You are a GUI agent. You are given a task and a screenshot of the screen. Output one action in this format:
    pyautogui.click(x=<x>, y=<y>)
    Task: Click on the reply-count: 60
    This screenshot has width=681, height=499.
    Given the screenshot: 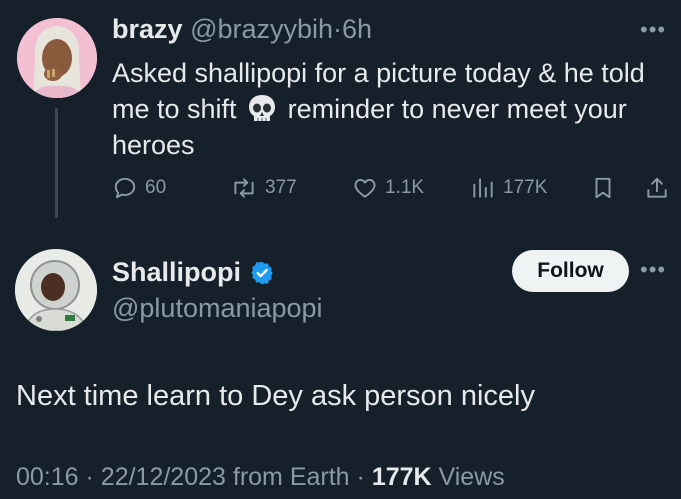 What is the action you would take?
    pyautogui.click(x=156, y=187)
    